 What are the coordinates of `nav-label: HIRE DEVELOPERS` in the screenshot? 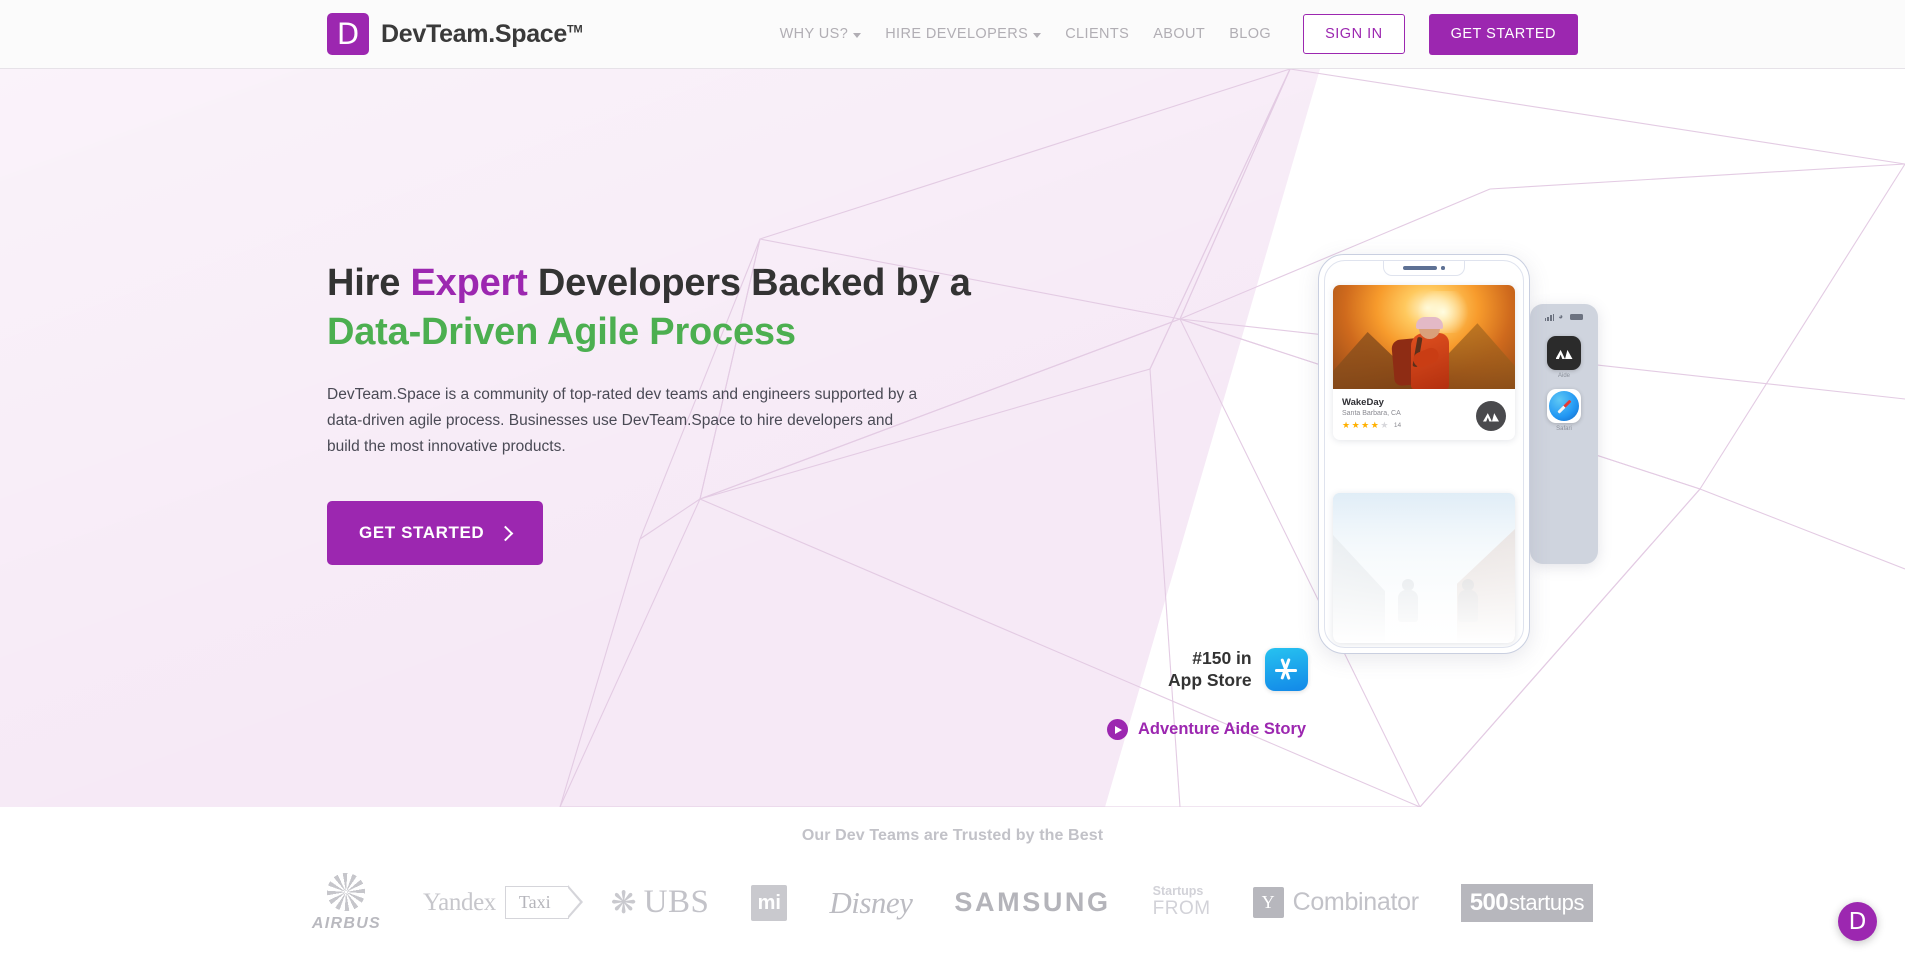 It's located at (957, 34).